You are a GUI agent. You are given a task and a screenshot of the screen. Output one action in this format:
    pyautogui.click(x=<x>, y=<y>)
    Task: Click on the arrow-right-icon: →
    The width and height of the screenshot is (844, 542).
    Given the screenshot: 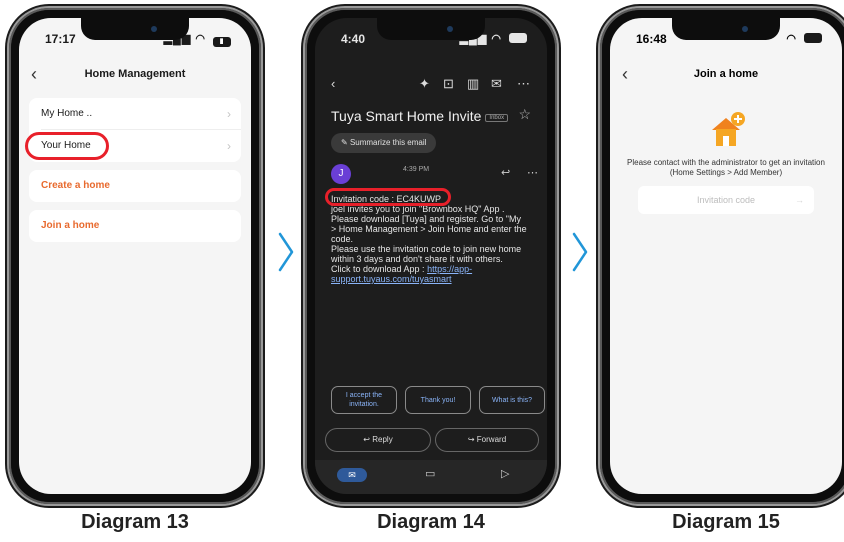 What is the action you would take?
    pyautogui.click(x=799, y=200)
    